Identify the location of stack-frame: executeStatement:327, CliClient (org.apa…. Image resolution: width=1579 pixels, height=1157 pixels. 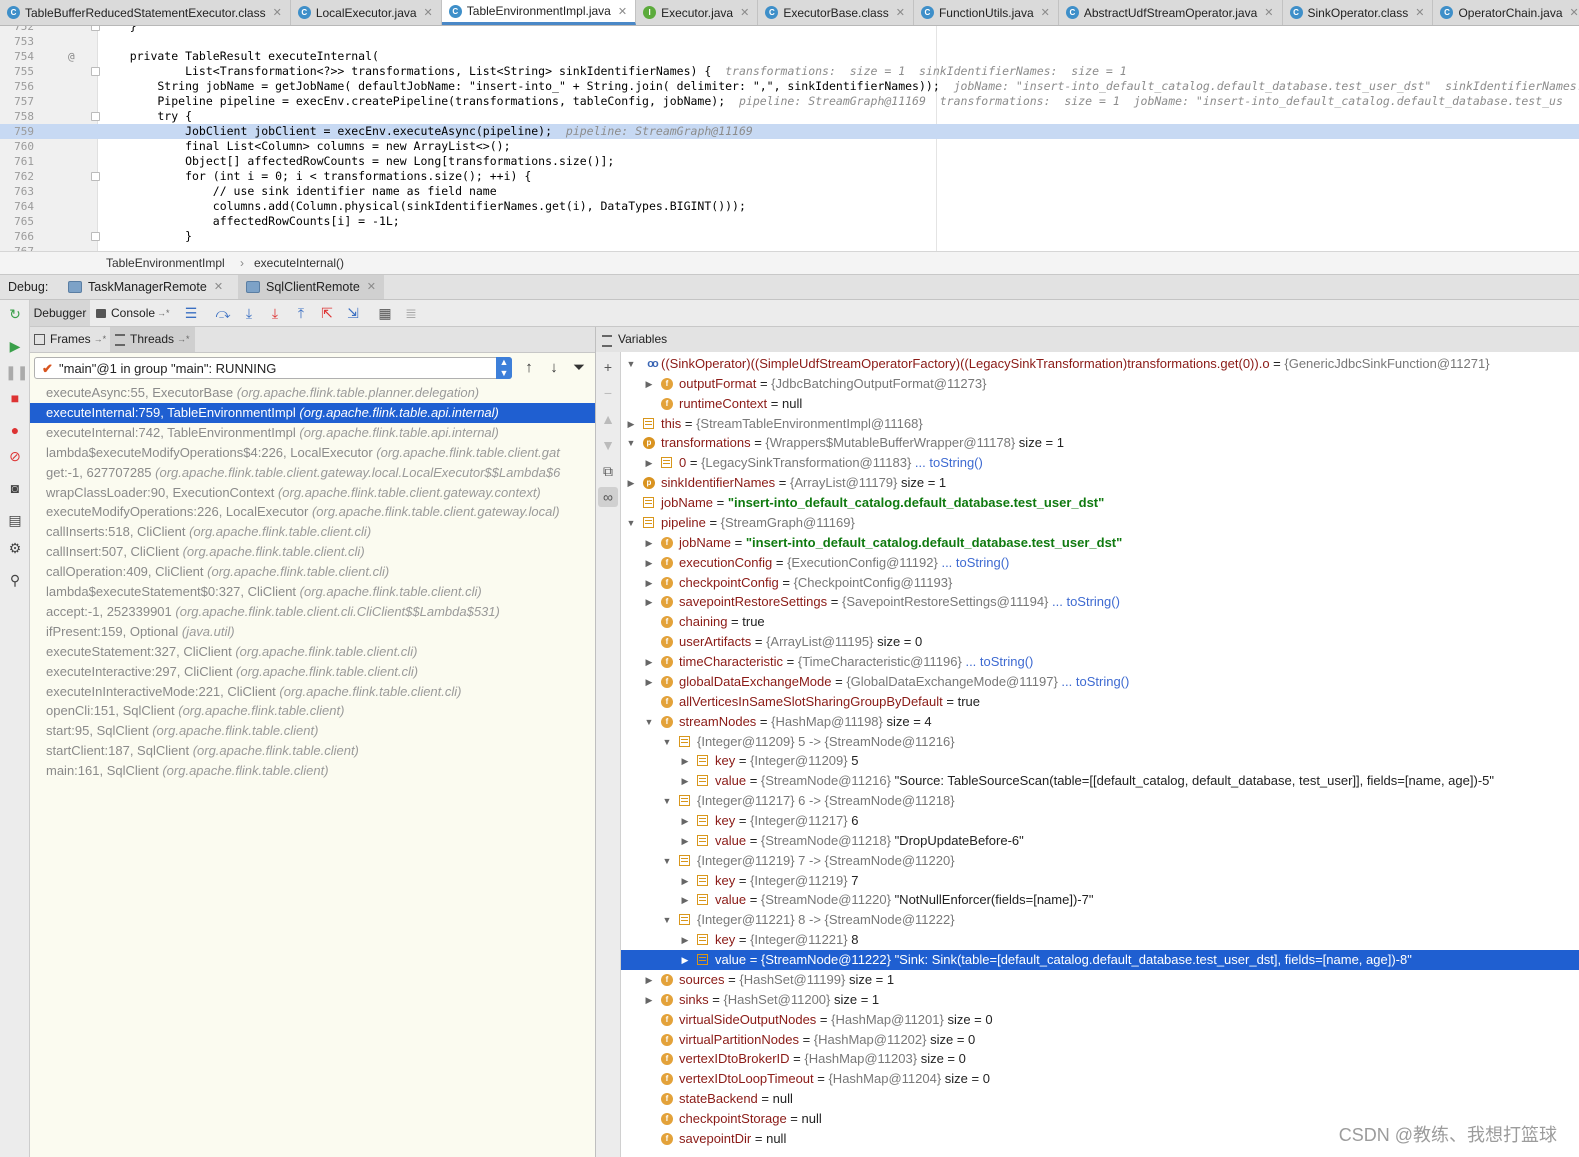
(312, 652).